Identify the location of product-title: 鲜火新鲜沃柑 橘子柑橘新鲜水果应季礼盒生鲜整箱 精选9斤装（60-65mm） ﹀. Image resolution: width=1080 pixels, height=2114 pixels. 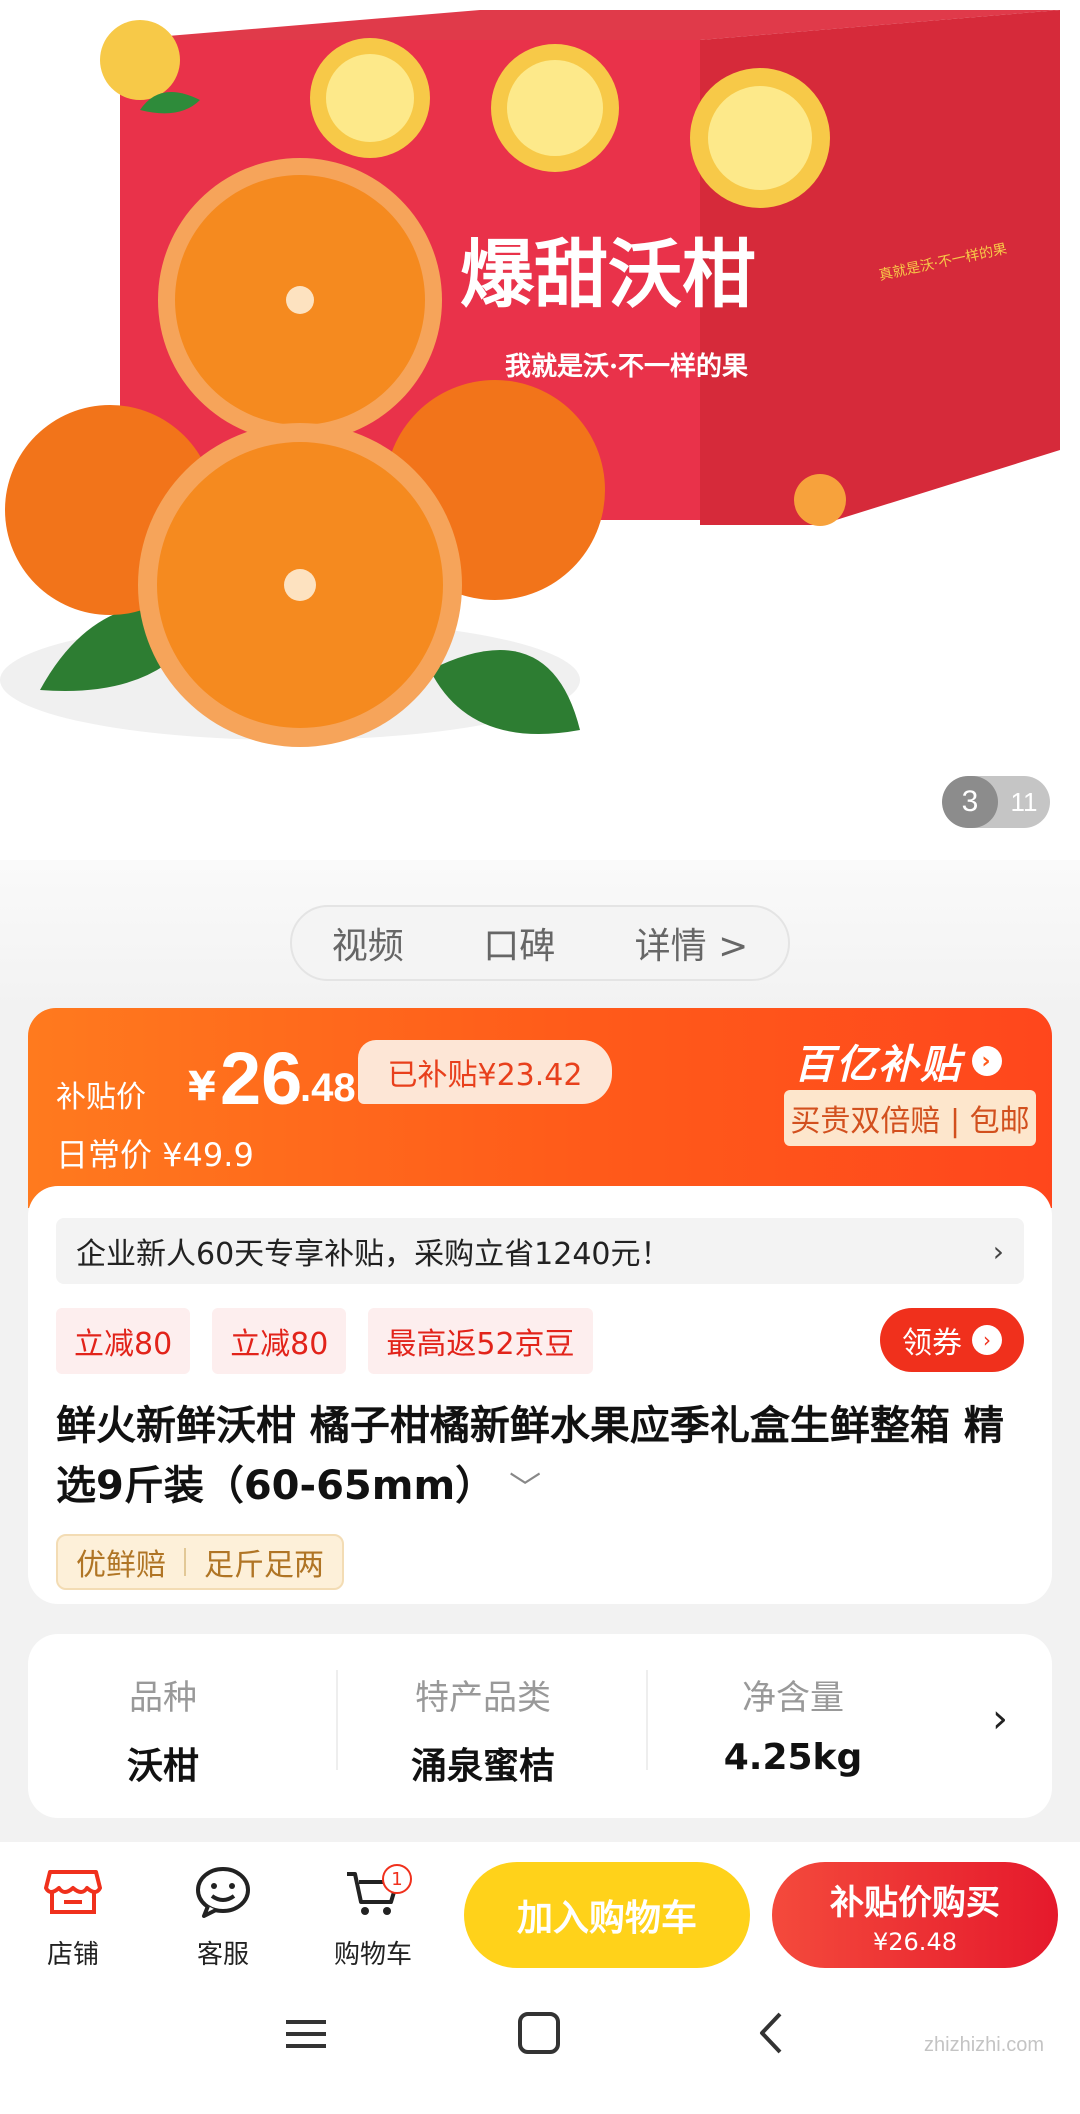
(541, 1457).